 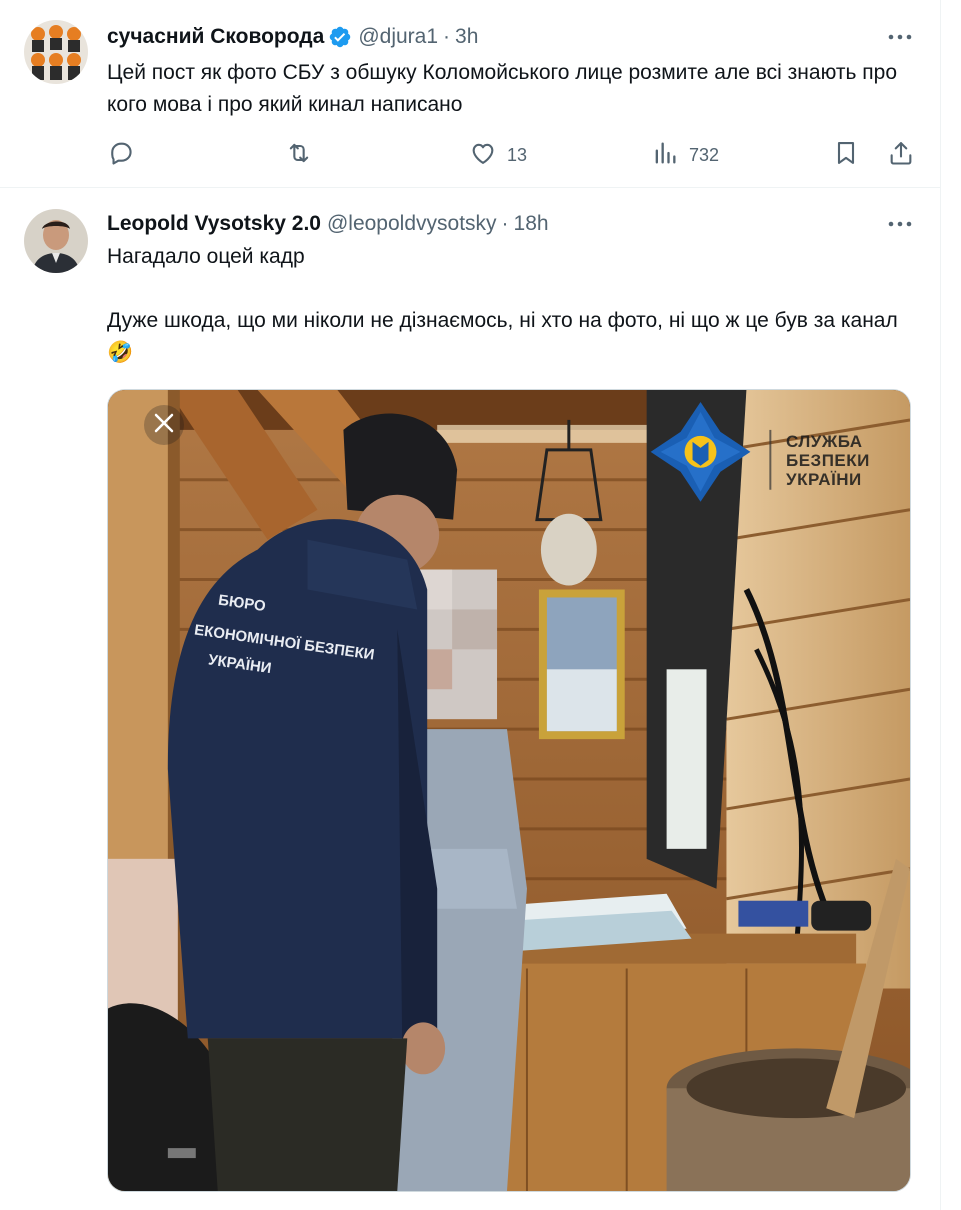 I want to click on views-icon, so click(x=665, y=155).